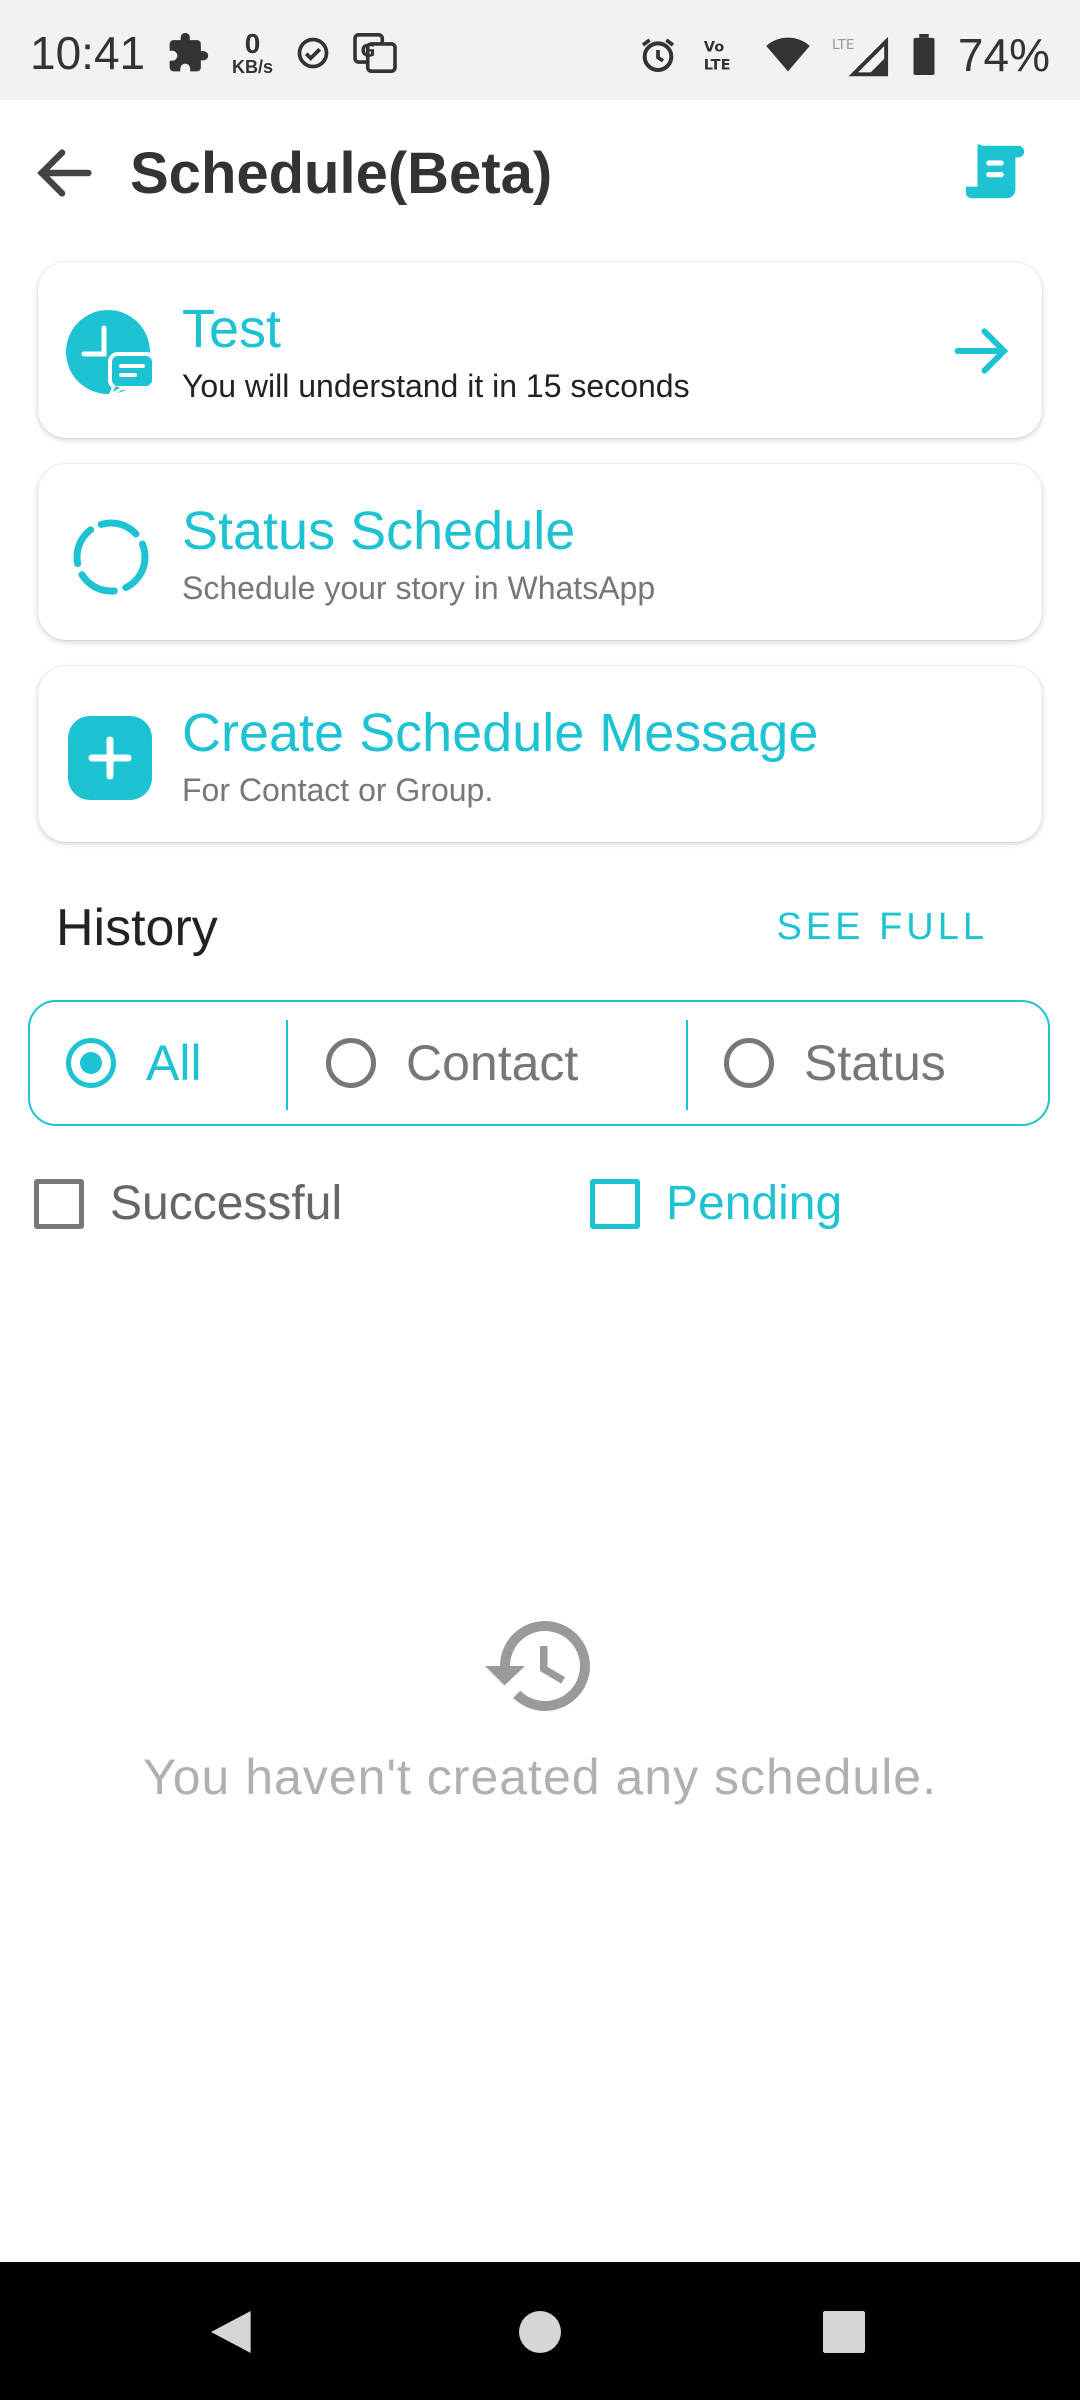 This screenshot has width=1080, height=2400. What do you see at coordinates (540, 50) in the screenshot?
I see `status-bar: 10:41 0 KB/s G Vo LTE LTE 74%` at bounding box center [540, 50].